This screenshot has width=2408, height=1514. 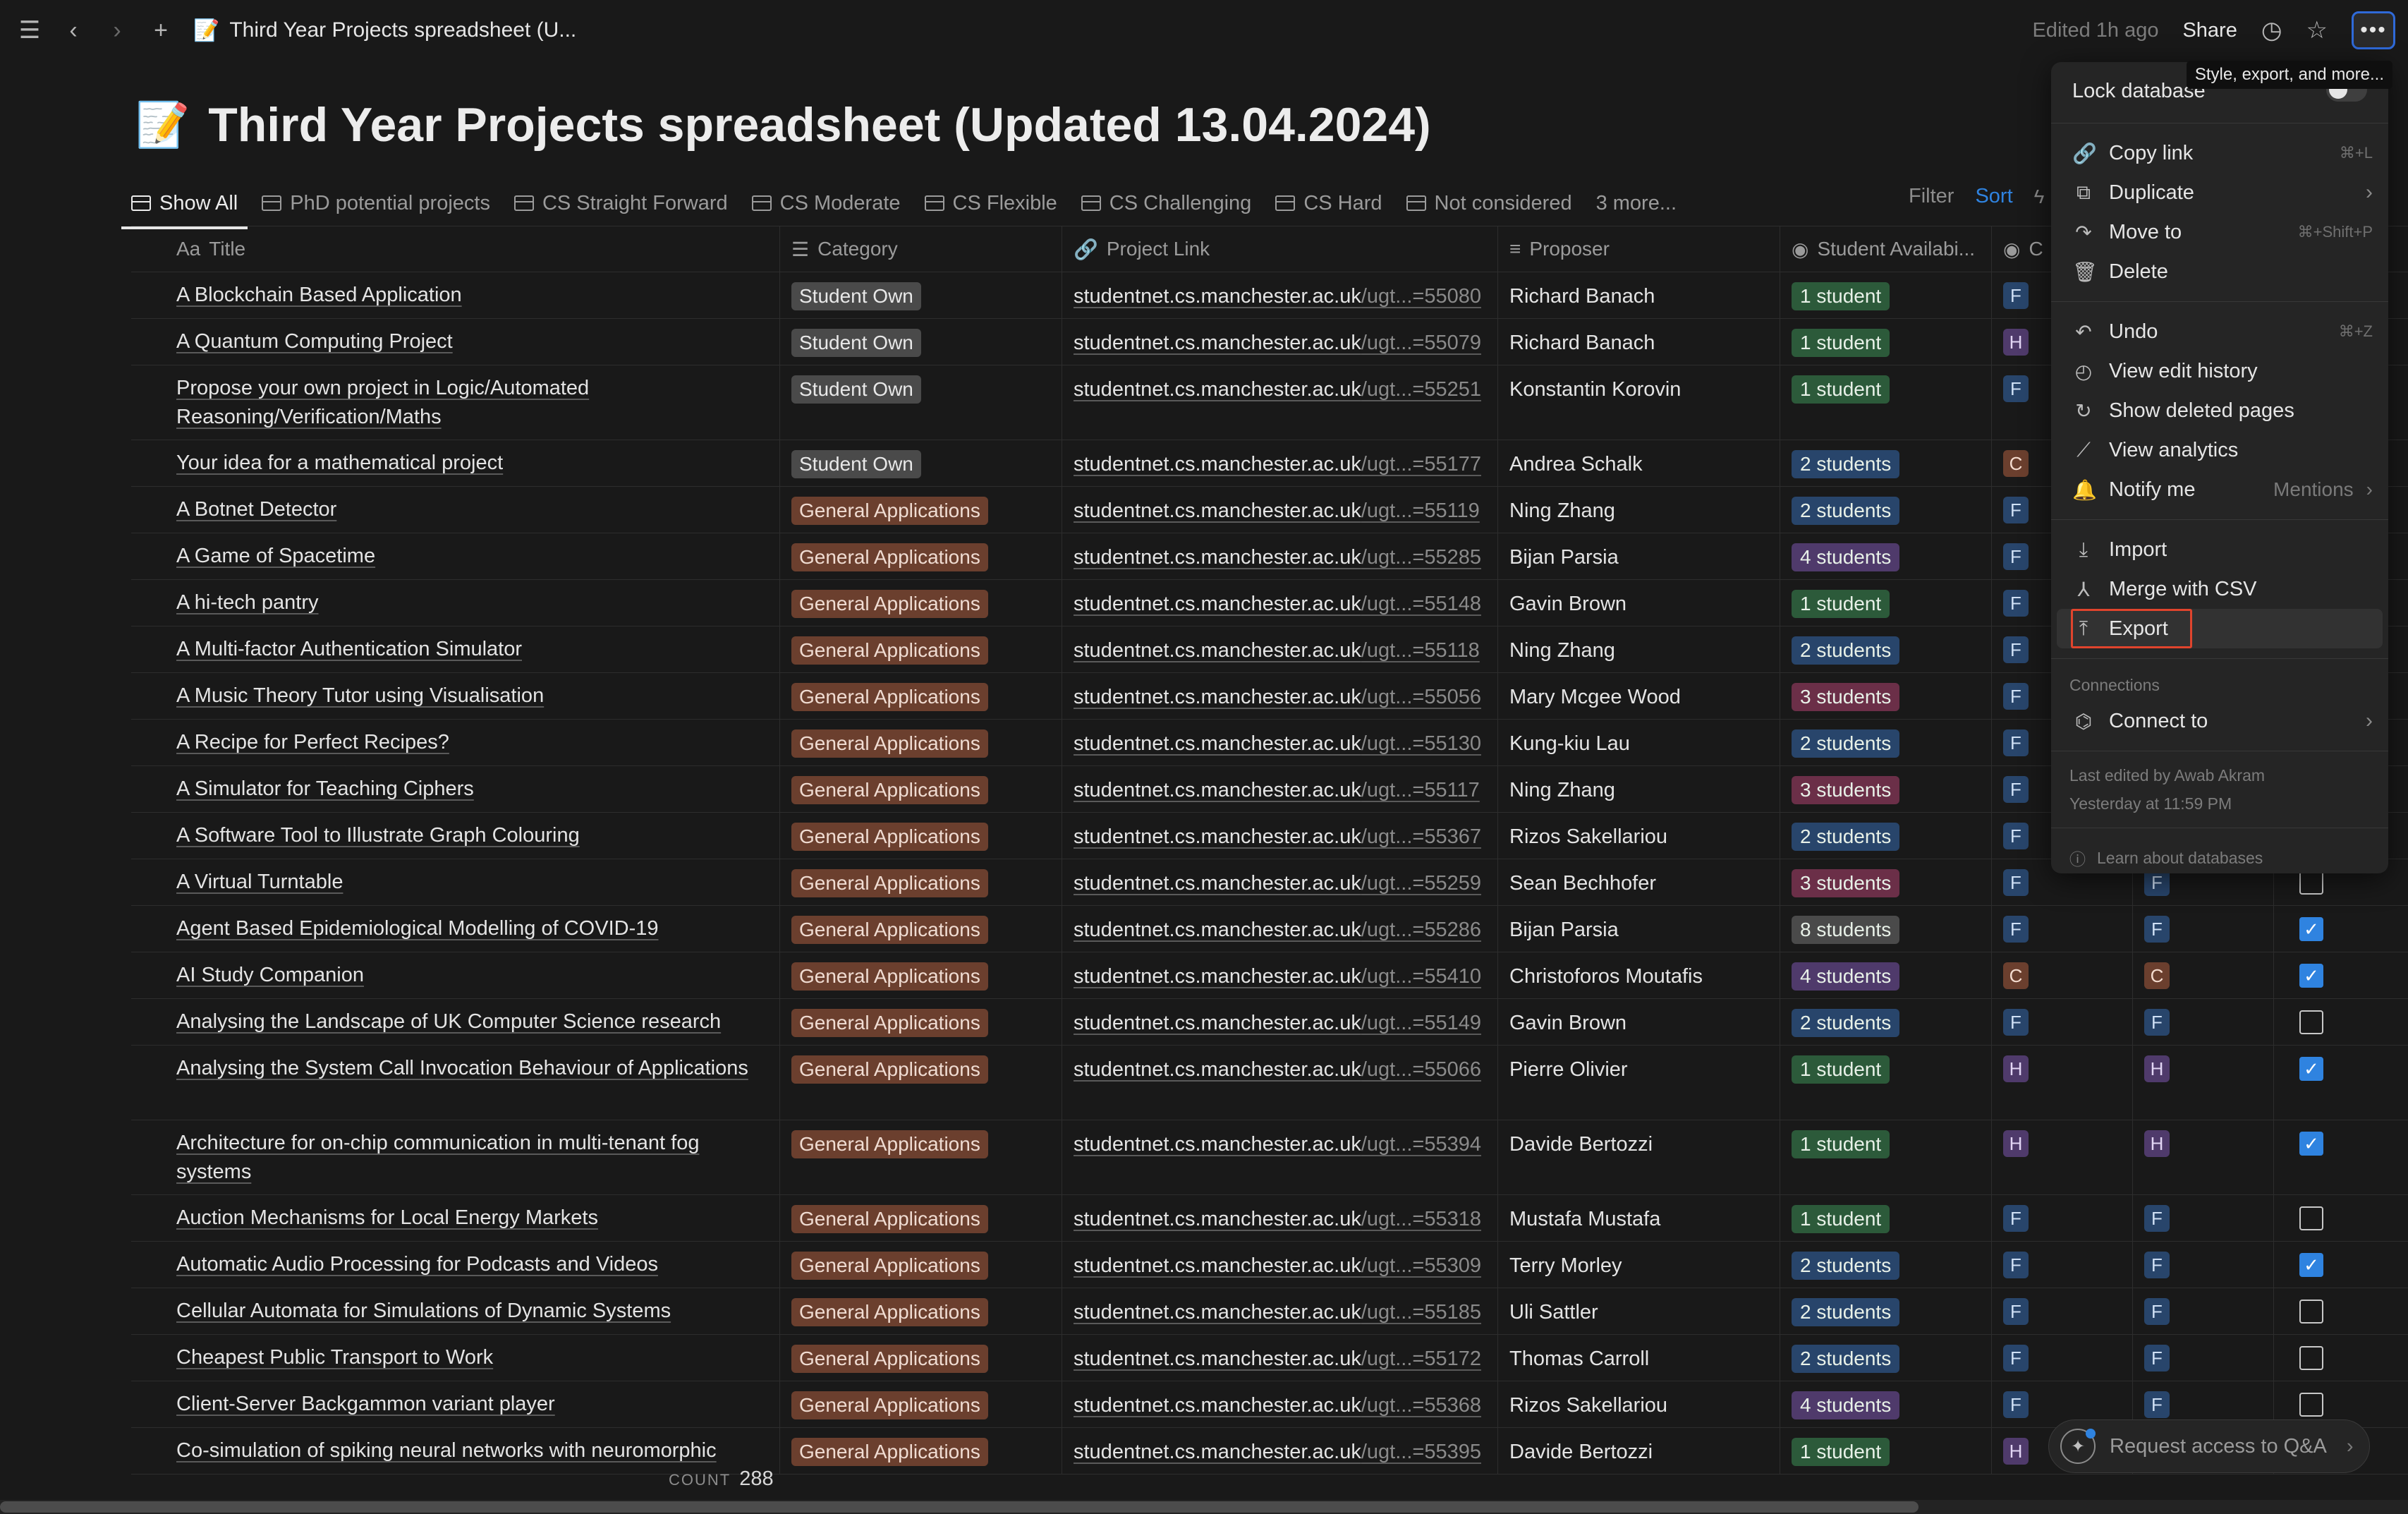 What do you see at coordinates (1639, 836) in the screenshot?
I see `proposer-cell: Rizos Sakellariou` at bounding box center [1639, 836].